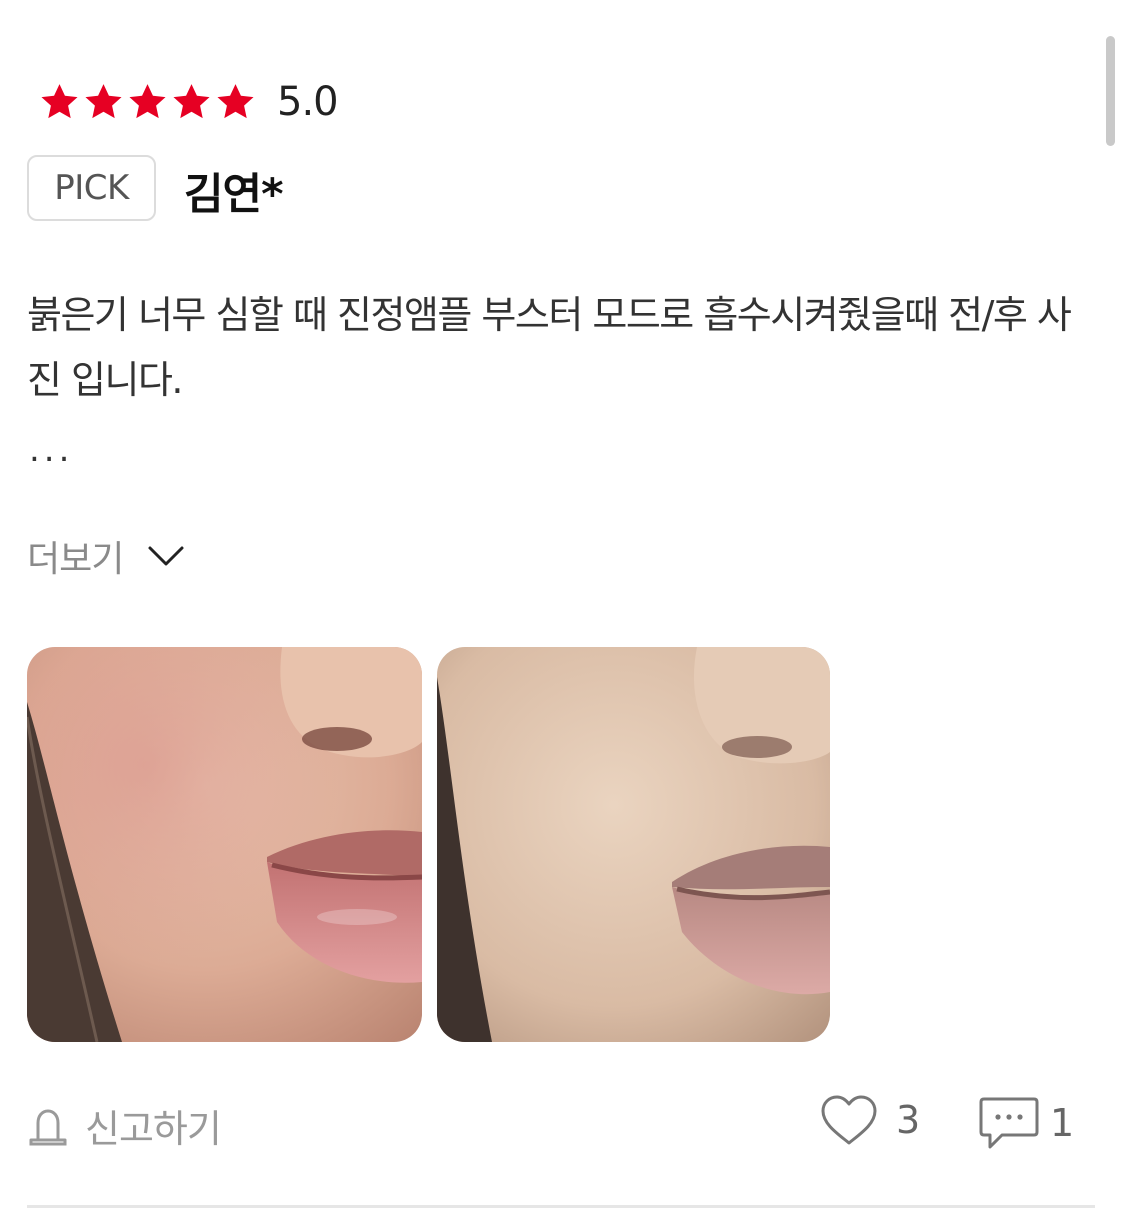 Image resolution: width=1125 pixels, height=1213 pixels. I want to click on divider, so click(561, 1206).